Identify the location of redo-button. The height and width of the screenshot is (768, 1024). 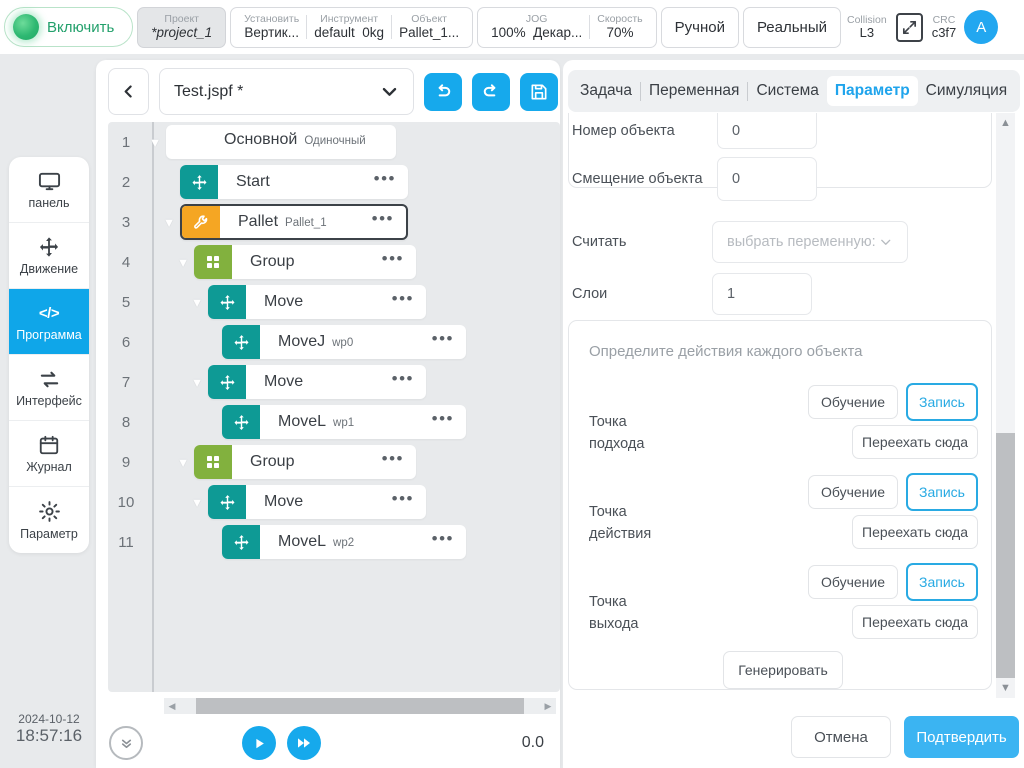
(491, 91).